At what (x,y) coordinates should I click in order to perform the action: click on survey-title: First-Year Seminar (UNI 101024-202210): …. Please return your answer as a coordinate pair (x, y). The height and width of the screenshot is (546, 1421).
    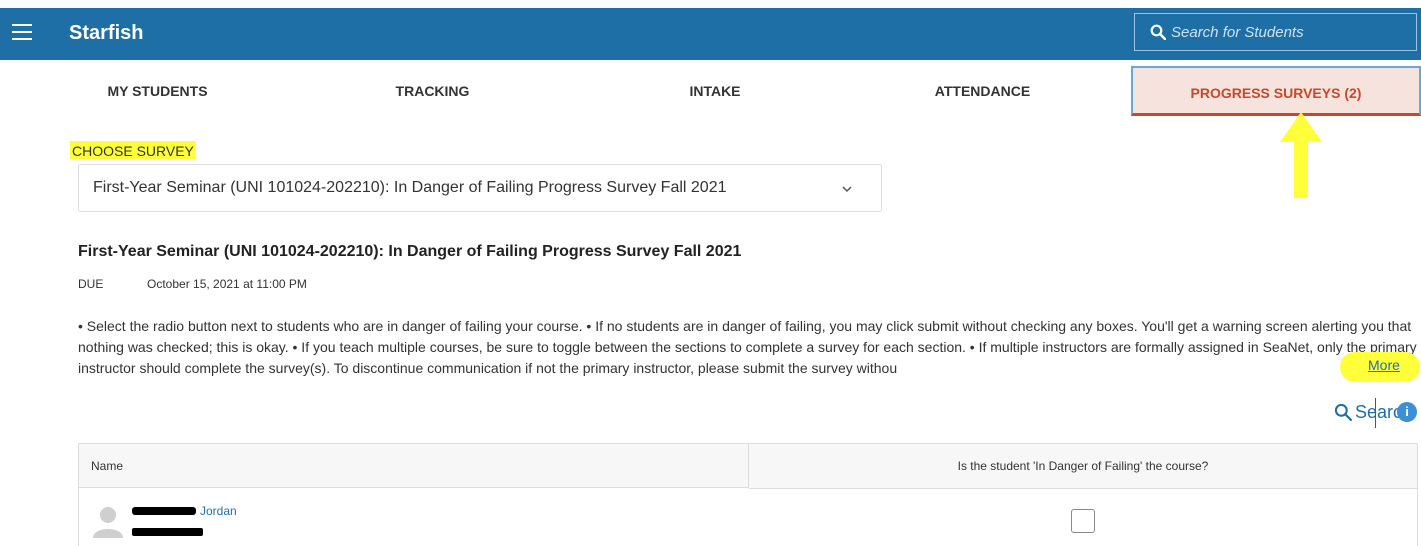
    Looking at the image, I should click on (410, 251).